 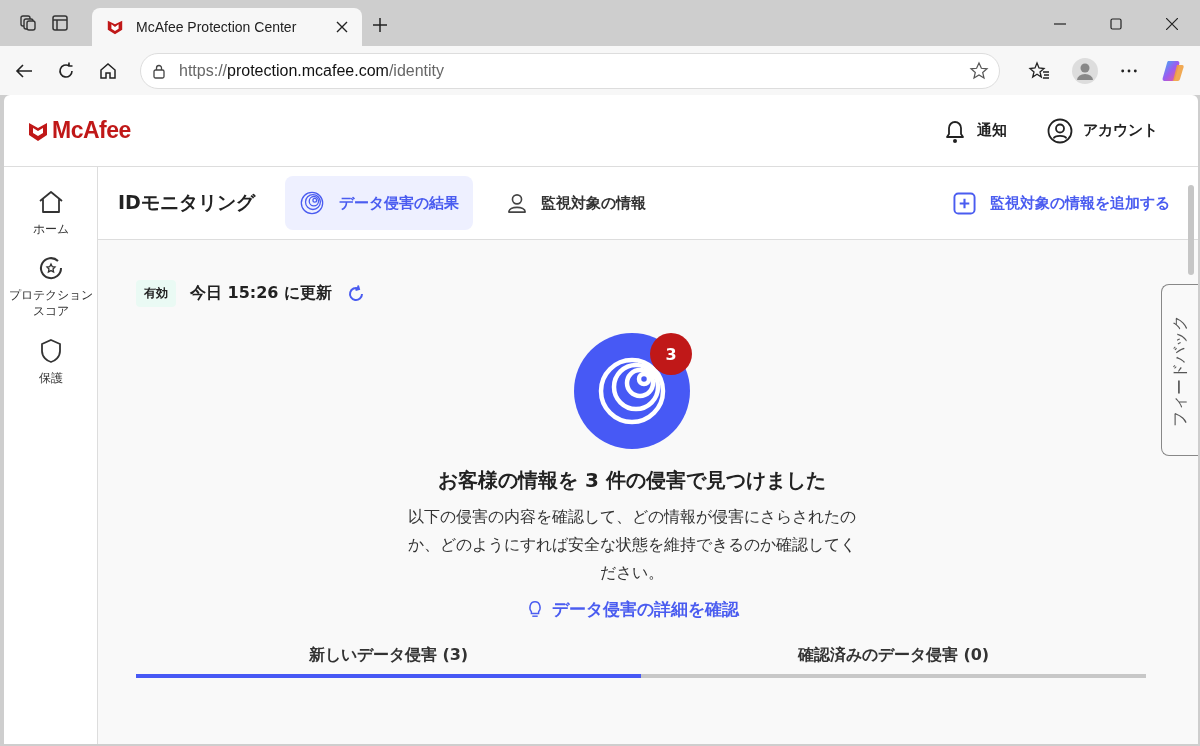 I want to click on count-badge: 3, so click(x=671, y=354).